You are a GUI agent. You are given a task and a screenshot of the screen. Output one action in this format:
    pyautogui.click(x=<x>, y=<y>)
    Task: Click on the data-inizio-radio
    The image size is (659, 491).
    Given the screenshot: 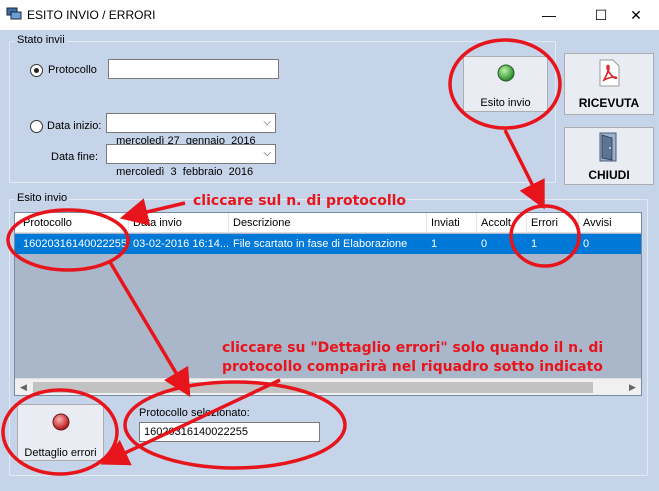 What is the action you would take?
    pyautogui.click(x=36, y=126)
    